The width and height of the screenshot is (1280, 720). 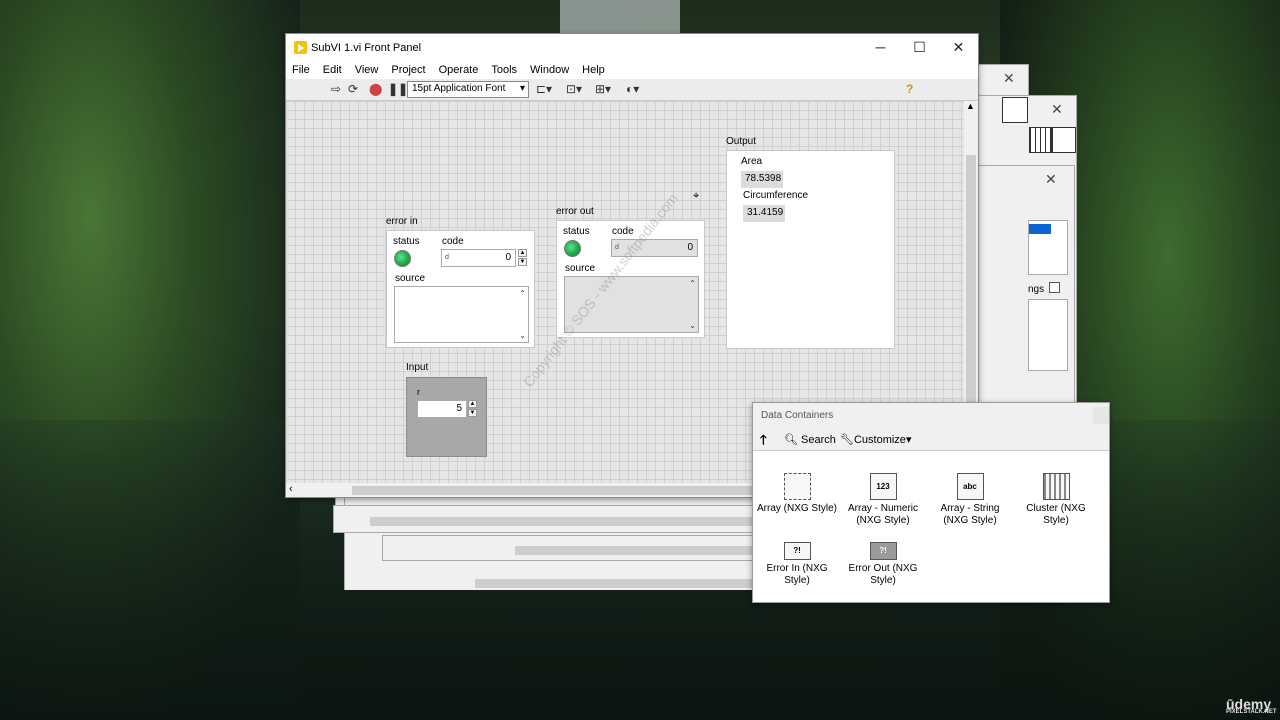 What do you see at coordinates (970, 486) in the screenshot?
I see `string-array-icon: abc` at bounding box center [970, 486].